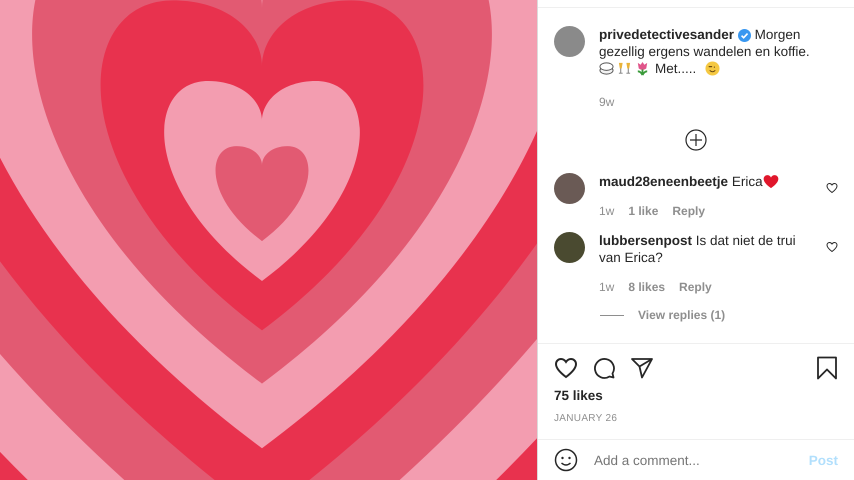  What do you see at coordinates (642, 68) in the screenshot?
I see `tulip-icon` at bounding box center [642, 68].